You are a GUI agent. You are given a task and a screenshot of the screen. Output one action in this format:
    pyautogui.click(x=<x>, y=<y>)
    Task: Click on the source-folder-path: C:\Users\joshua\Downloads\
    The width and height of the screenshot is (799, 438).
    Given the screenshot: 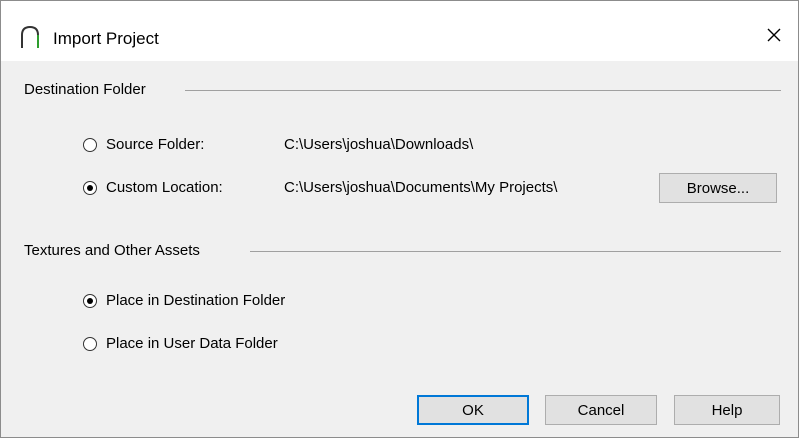 What is the action you would take?
    pyautogui.click(x=379, y=144)
    